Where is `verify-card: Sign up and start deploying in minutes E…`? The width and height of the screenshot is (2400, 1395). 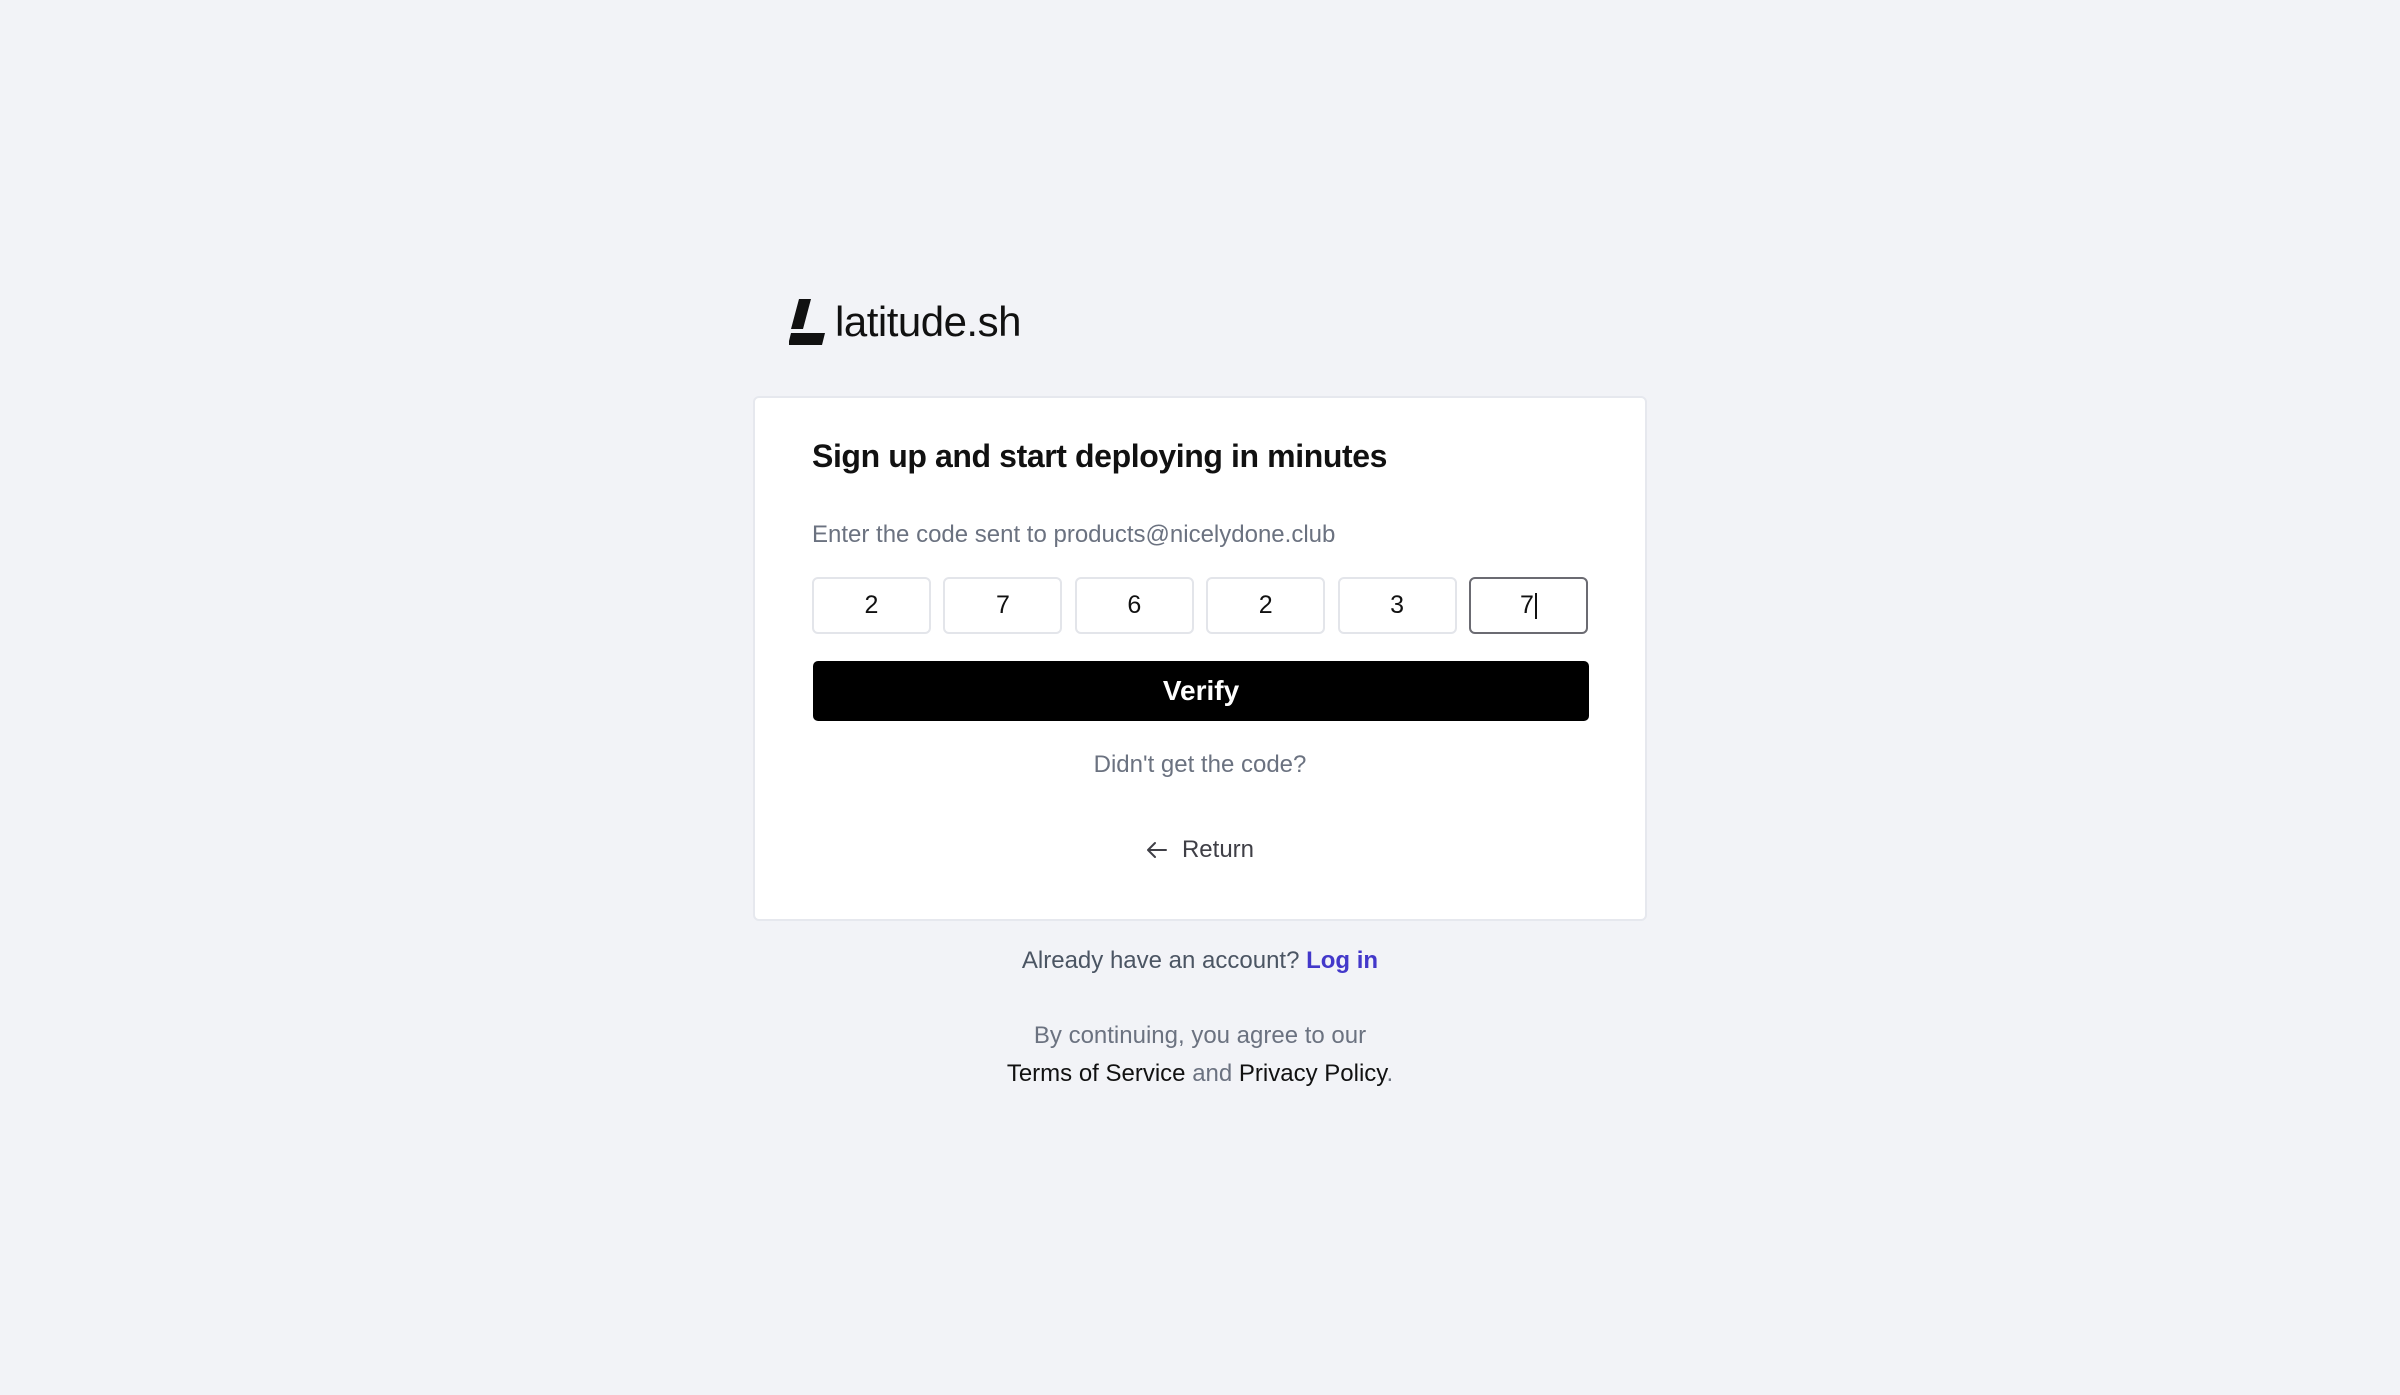 verify-card: Sign up and start deploying in minutes E… is located at coordinates (1200, 658).